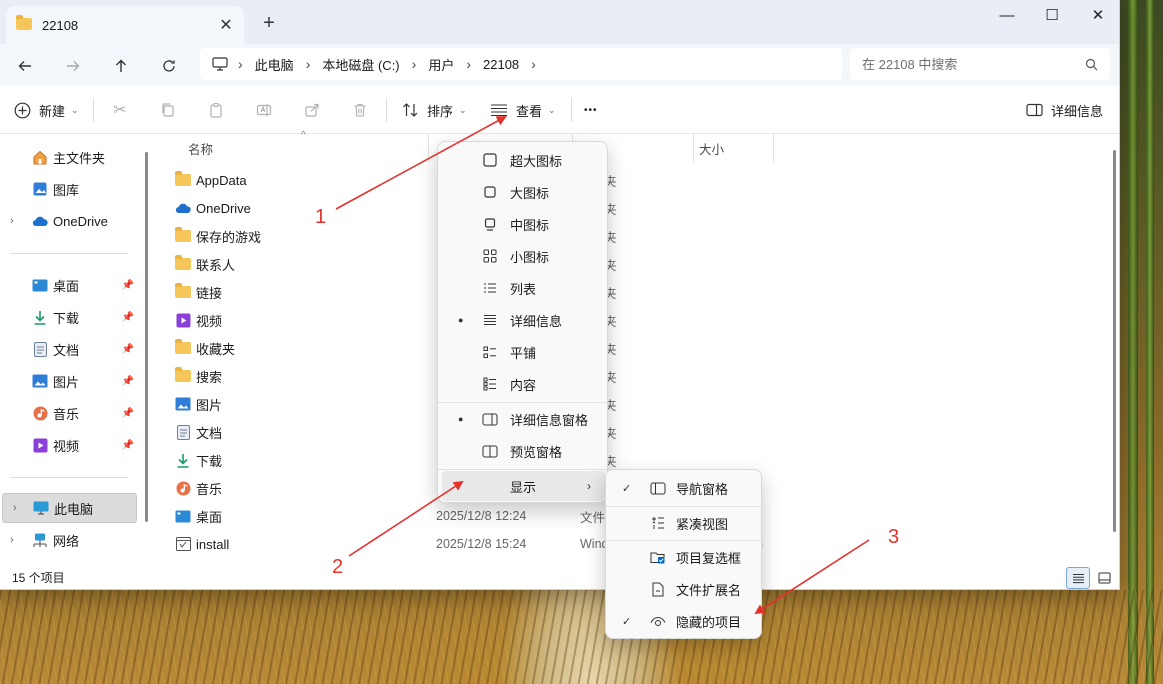 This screenshot has width=1163, height=684. What do you see at coordinates (523, 110) in the screenshot?
I see `view-button: 查看 ⌄` at bounding box center [523, 110].